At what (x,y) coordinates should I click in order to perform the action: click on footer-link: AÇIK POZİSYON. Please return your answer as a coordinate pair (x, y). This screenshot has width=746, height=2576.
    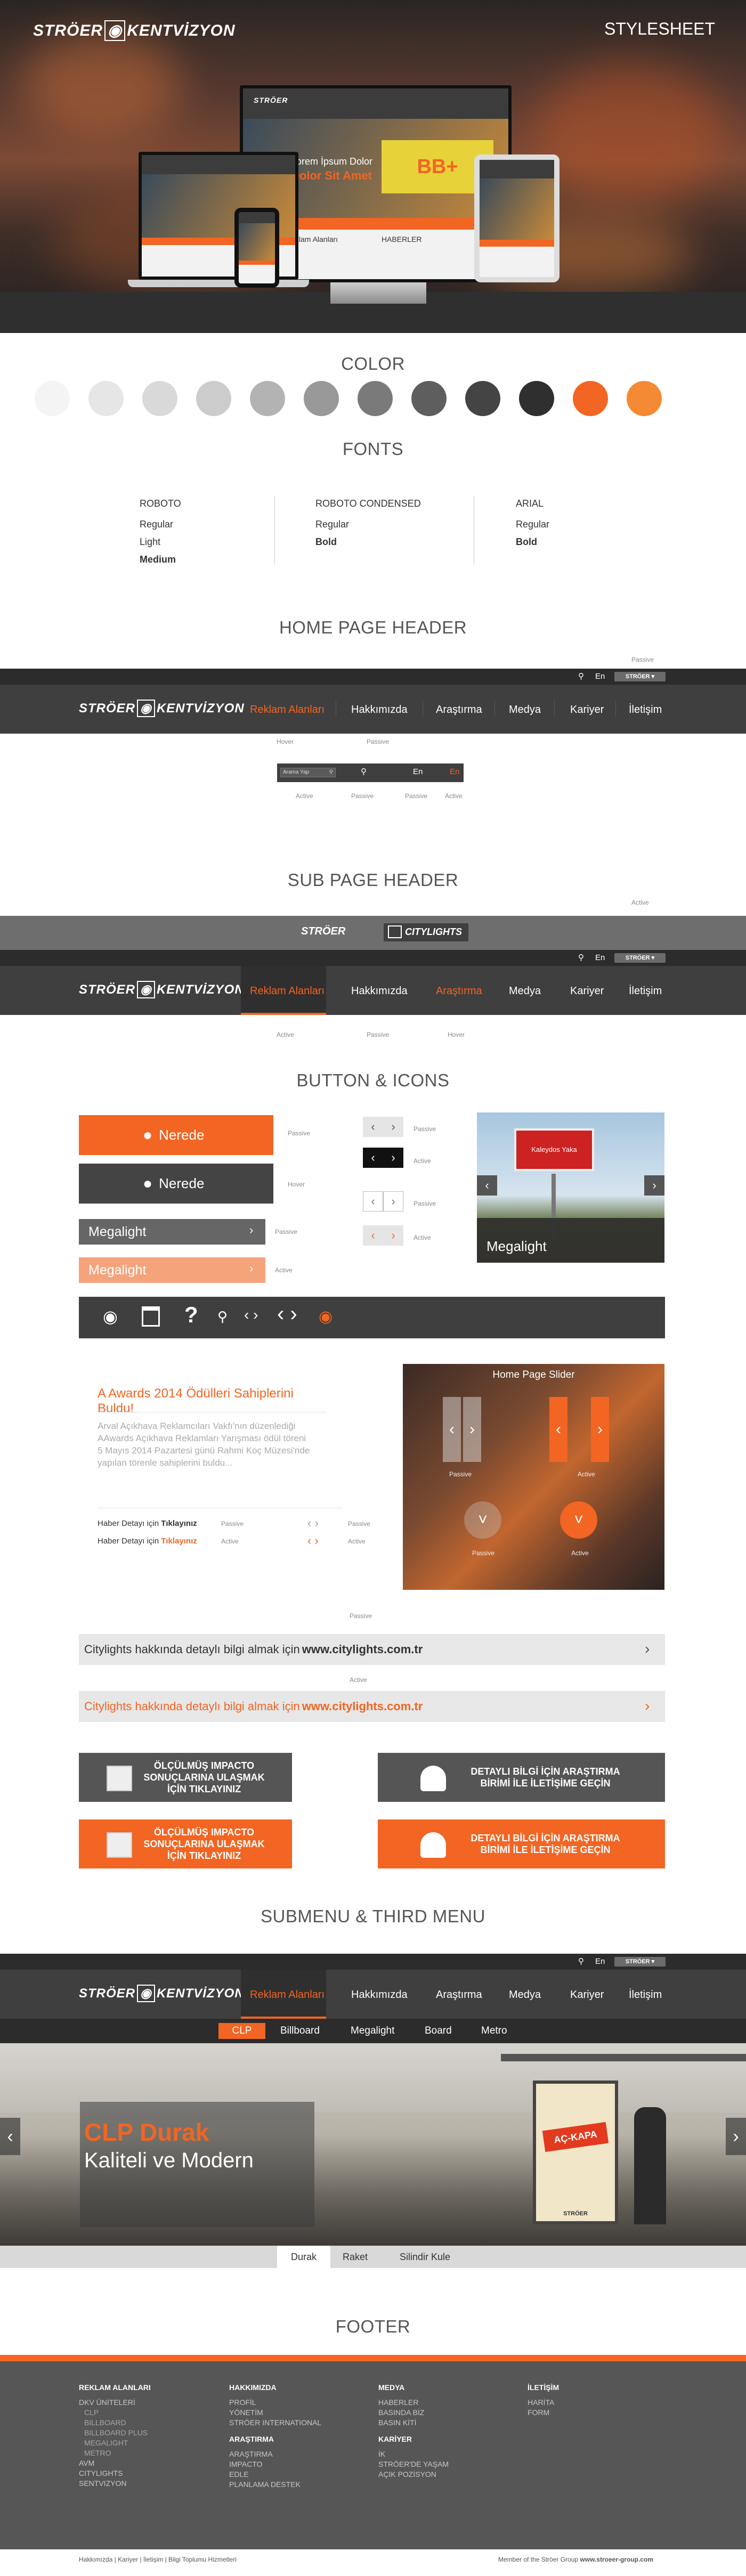
    Looking at the image, I should click on (413, 2474).